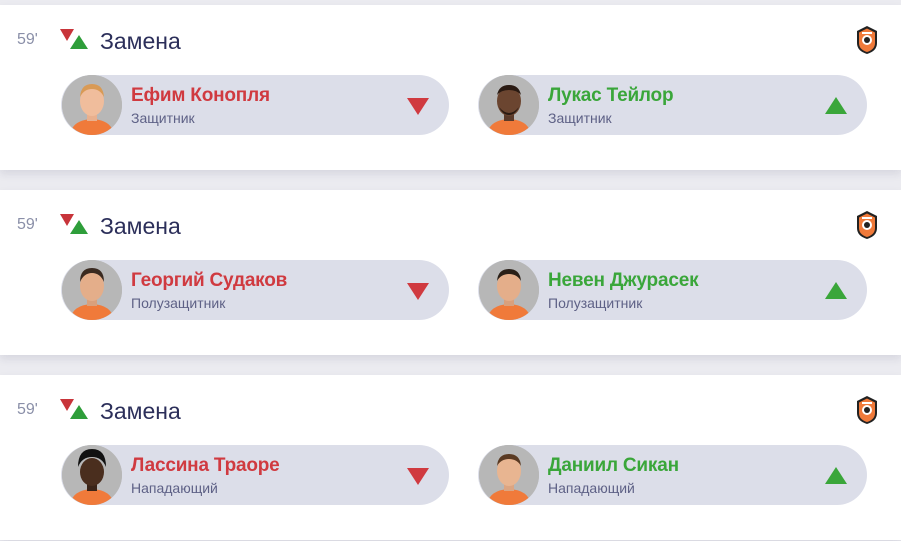 The height and width of the screenshot is (541, 901). I want to click on player-out-card: Лассина Траоре Нападающий, so click(255, 475).